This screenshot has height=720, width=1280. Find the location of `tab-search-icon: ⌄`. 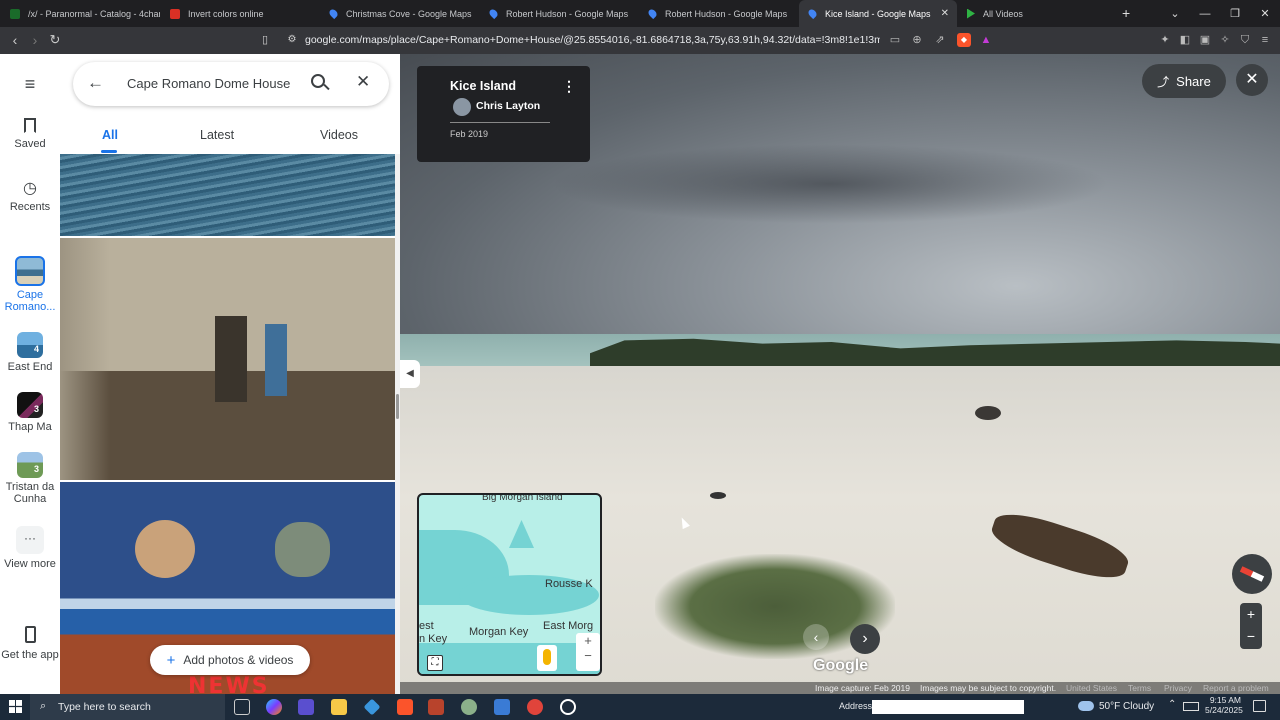

tab-search-icon: ⌄ is located at coordinates (1175, 13).